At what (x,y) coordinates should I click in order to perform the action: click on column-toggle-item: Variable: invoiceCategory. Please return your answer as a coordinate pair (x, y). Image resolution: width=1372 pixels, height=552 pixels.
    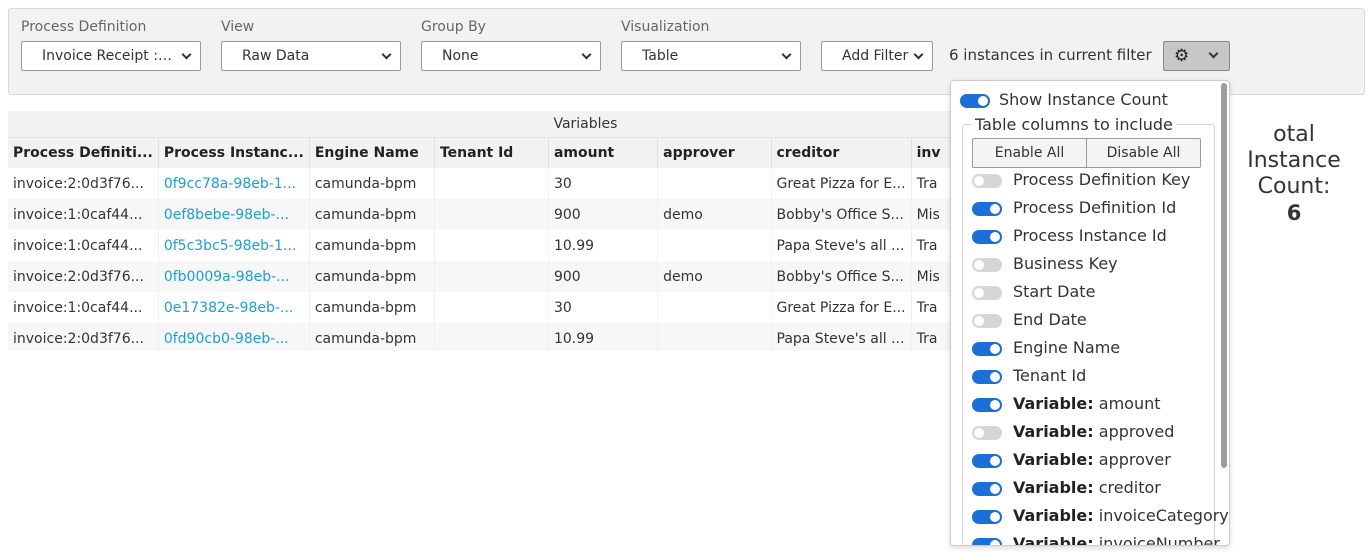
    Looking at the image, I should click on (1100, 517).